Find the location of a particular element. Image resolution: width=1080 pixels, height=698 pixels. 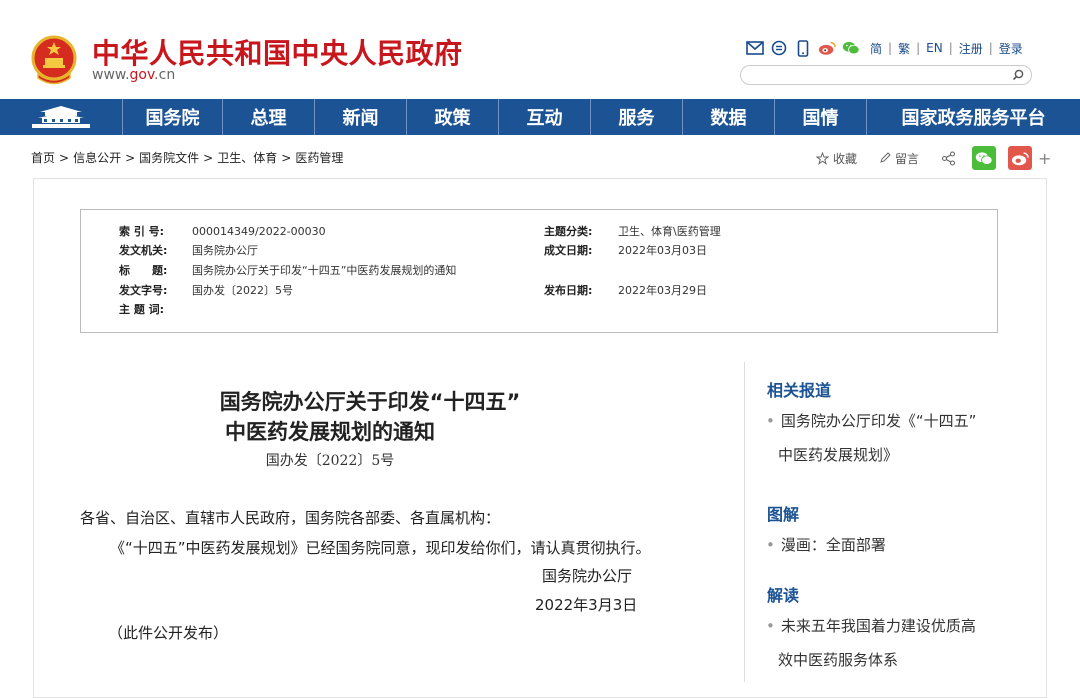

issuer-label: 发文机关: is located at coordinates (143, 250).